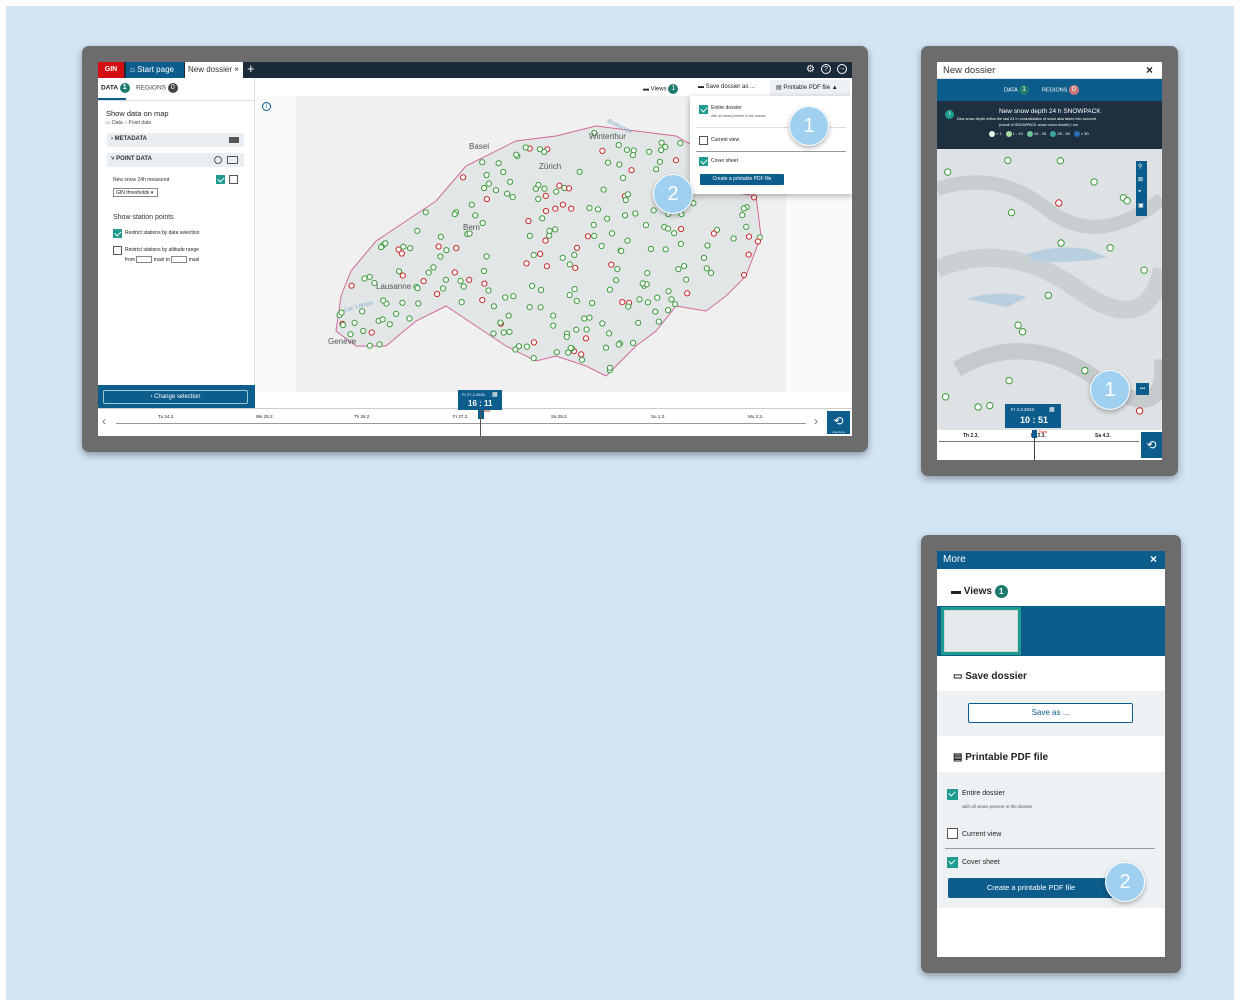 The width and height of the screenshot is (1240, 1005). I want to click on measure-checkbox-on, so click(220, 179).